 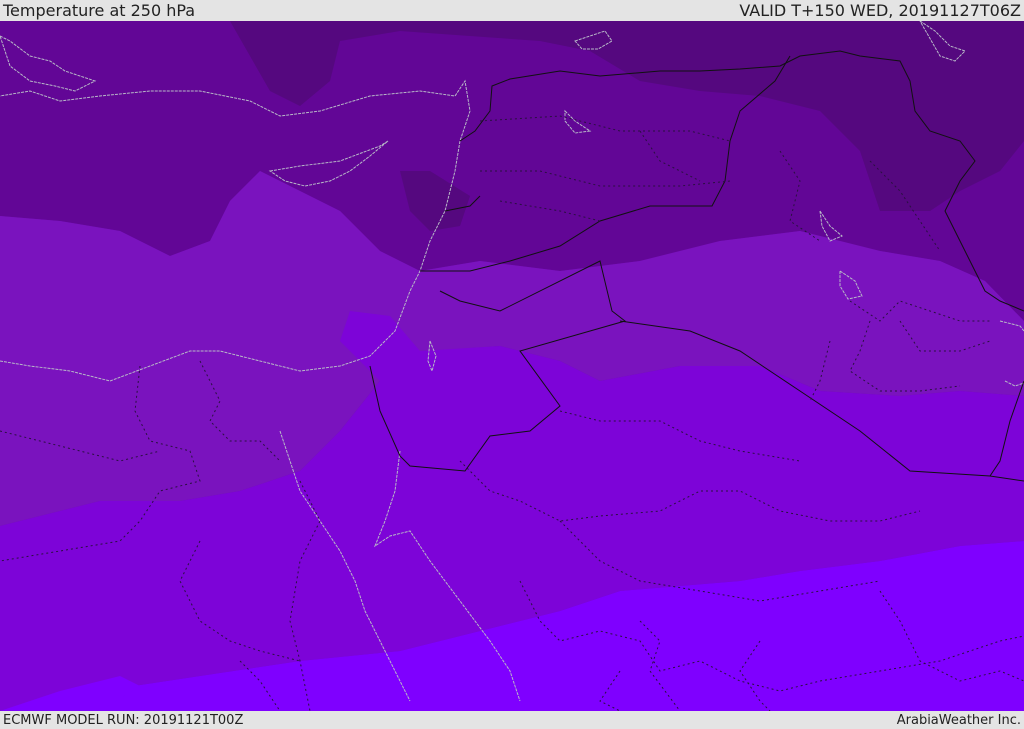 I want to click on map-title: Temperature at 250 hPa, so click(x=99, y=10).